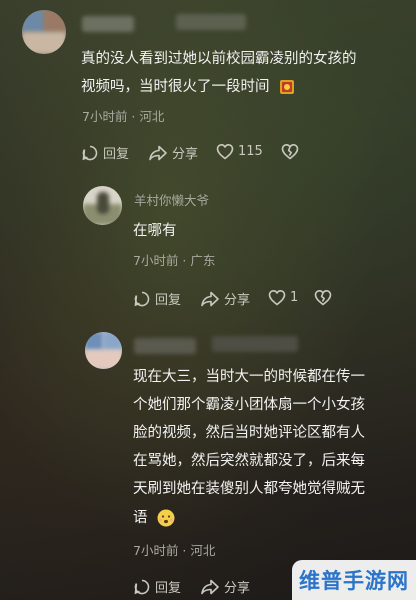 This screenshot has width=416, height=600. Describe the element at coordinates (287, 87) in the screenshot. I see `fire-sticker-icon` at that location.